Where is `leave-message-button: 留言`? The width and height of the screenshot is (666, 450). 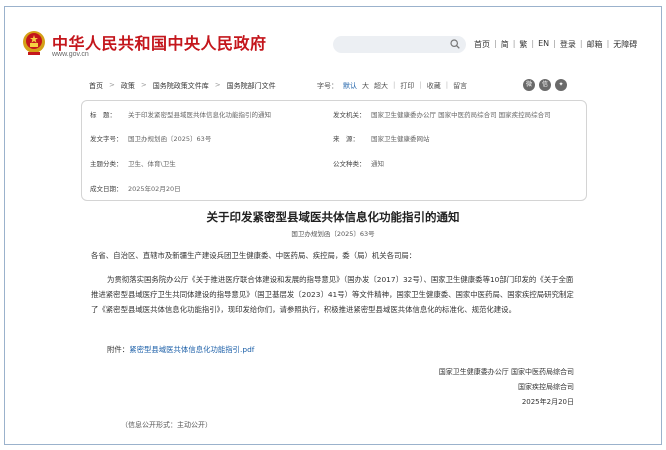 leave-message-button: 留言 is located at coordinates (460, 86).